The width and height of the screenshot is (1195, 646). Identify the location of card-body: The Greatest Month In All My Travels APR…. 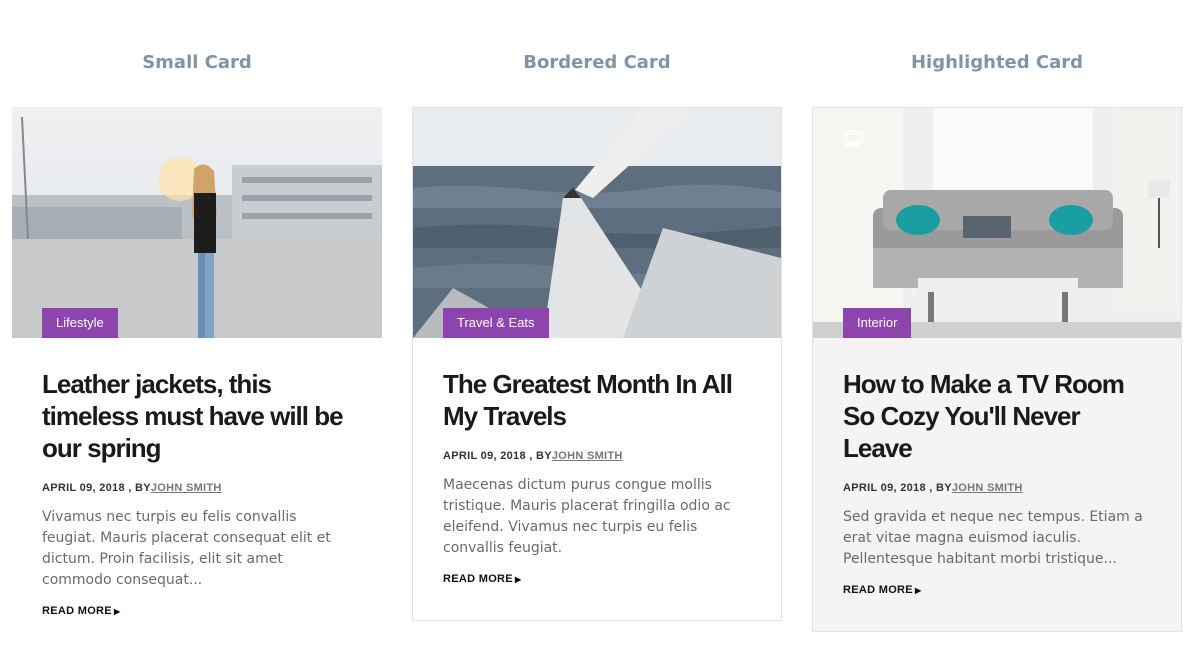
(597, 462).